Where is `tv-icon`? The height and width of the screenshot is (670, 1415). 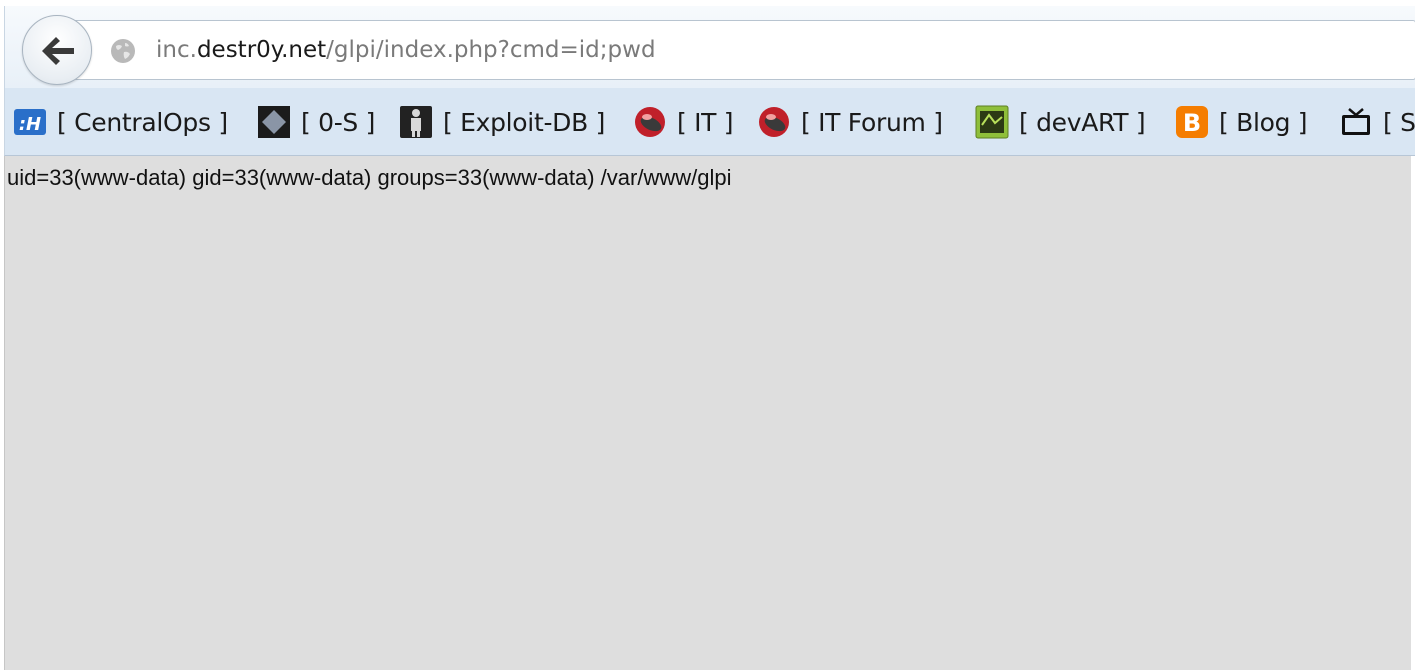
tv-icon is located at coordinates (1356, 122).